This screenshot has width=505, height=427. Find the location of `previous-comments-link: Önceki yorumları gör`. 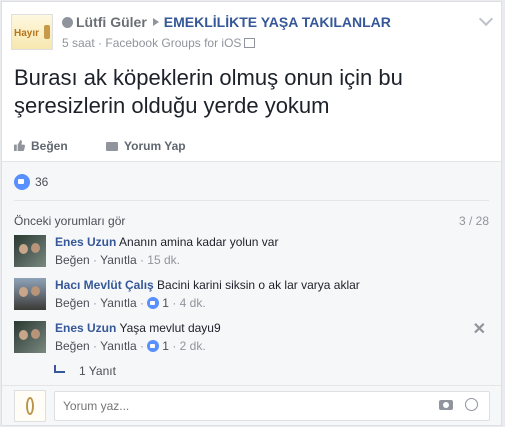

previous-comments-link: Önceki yorumları gör is located at coordinates (69, 221).